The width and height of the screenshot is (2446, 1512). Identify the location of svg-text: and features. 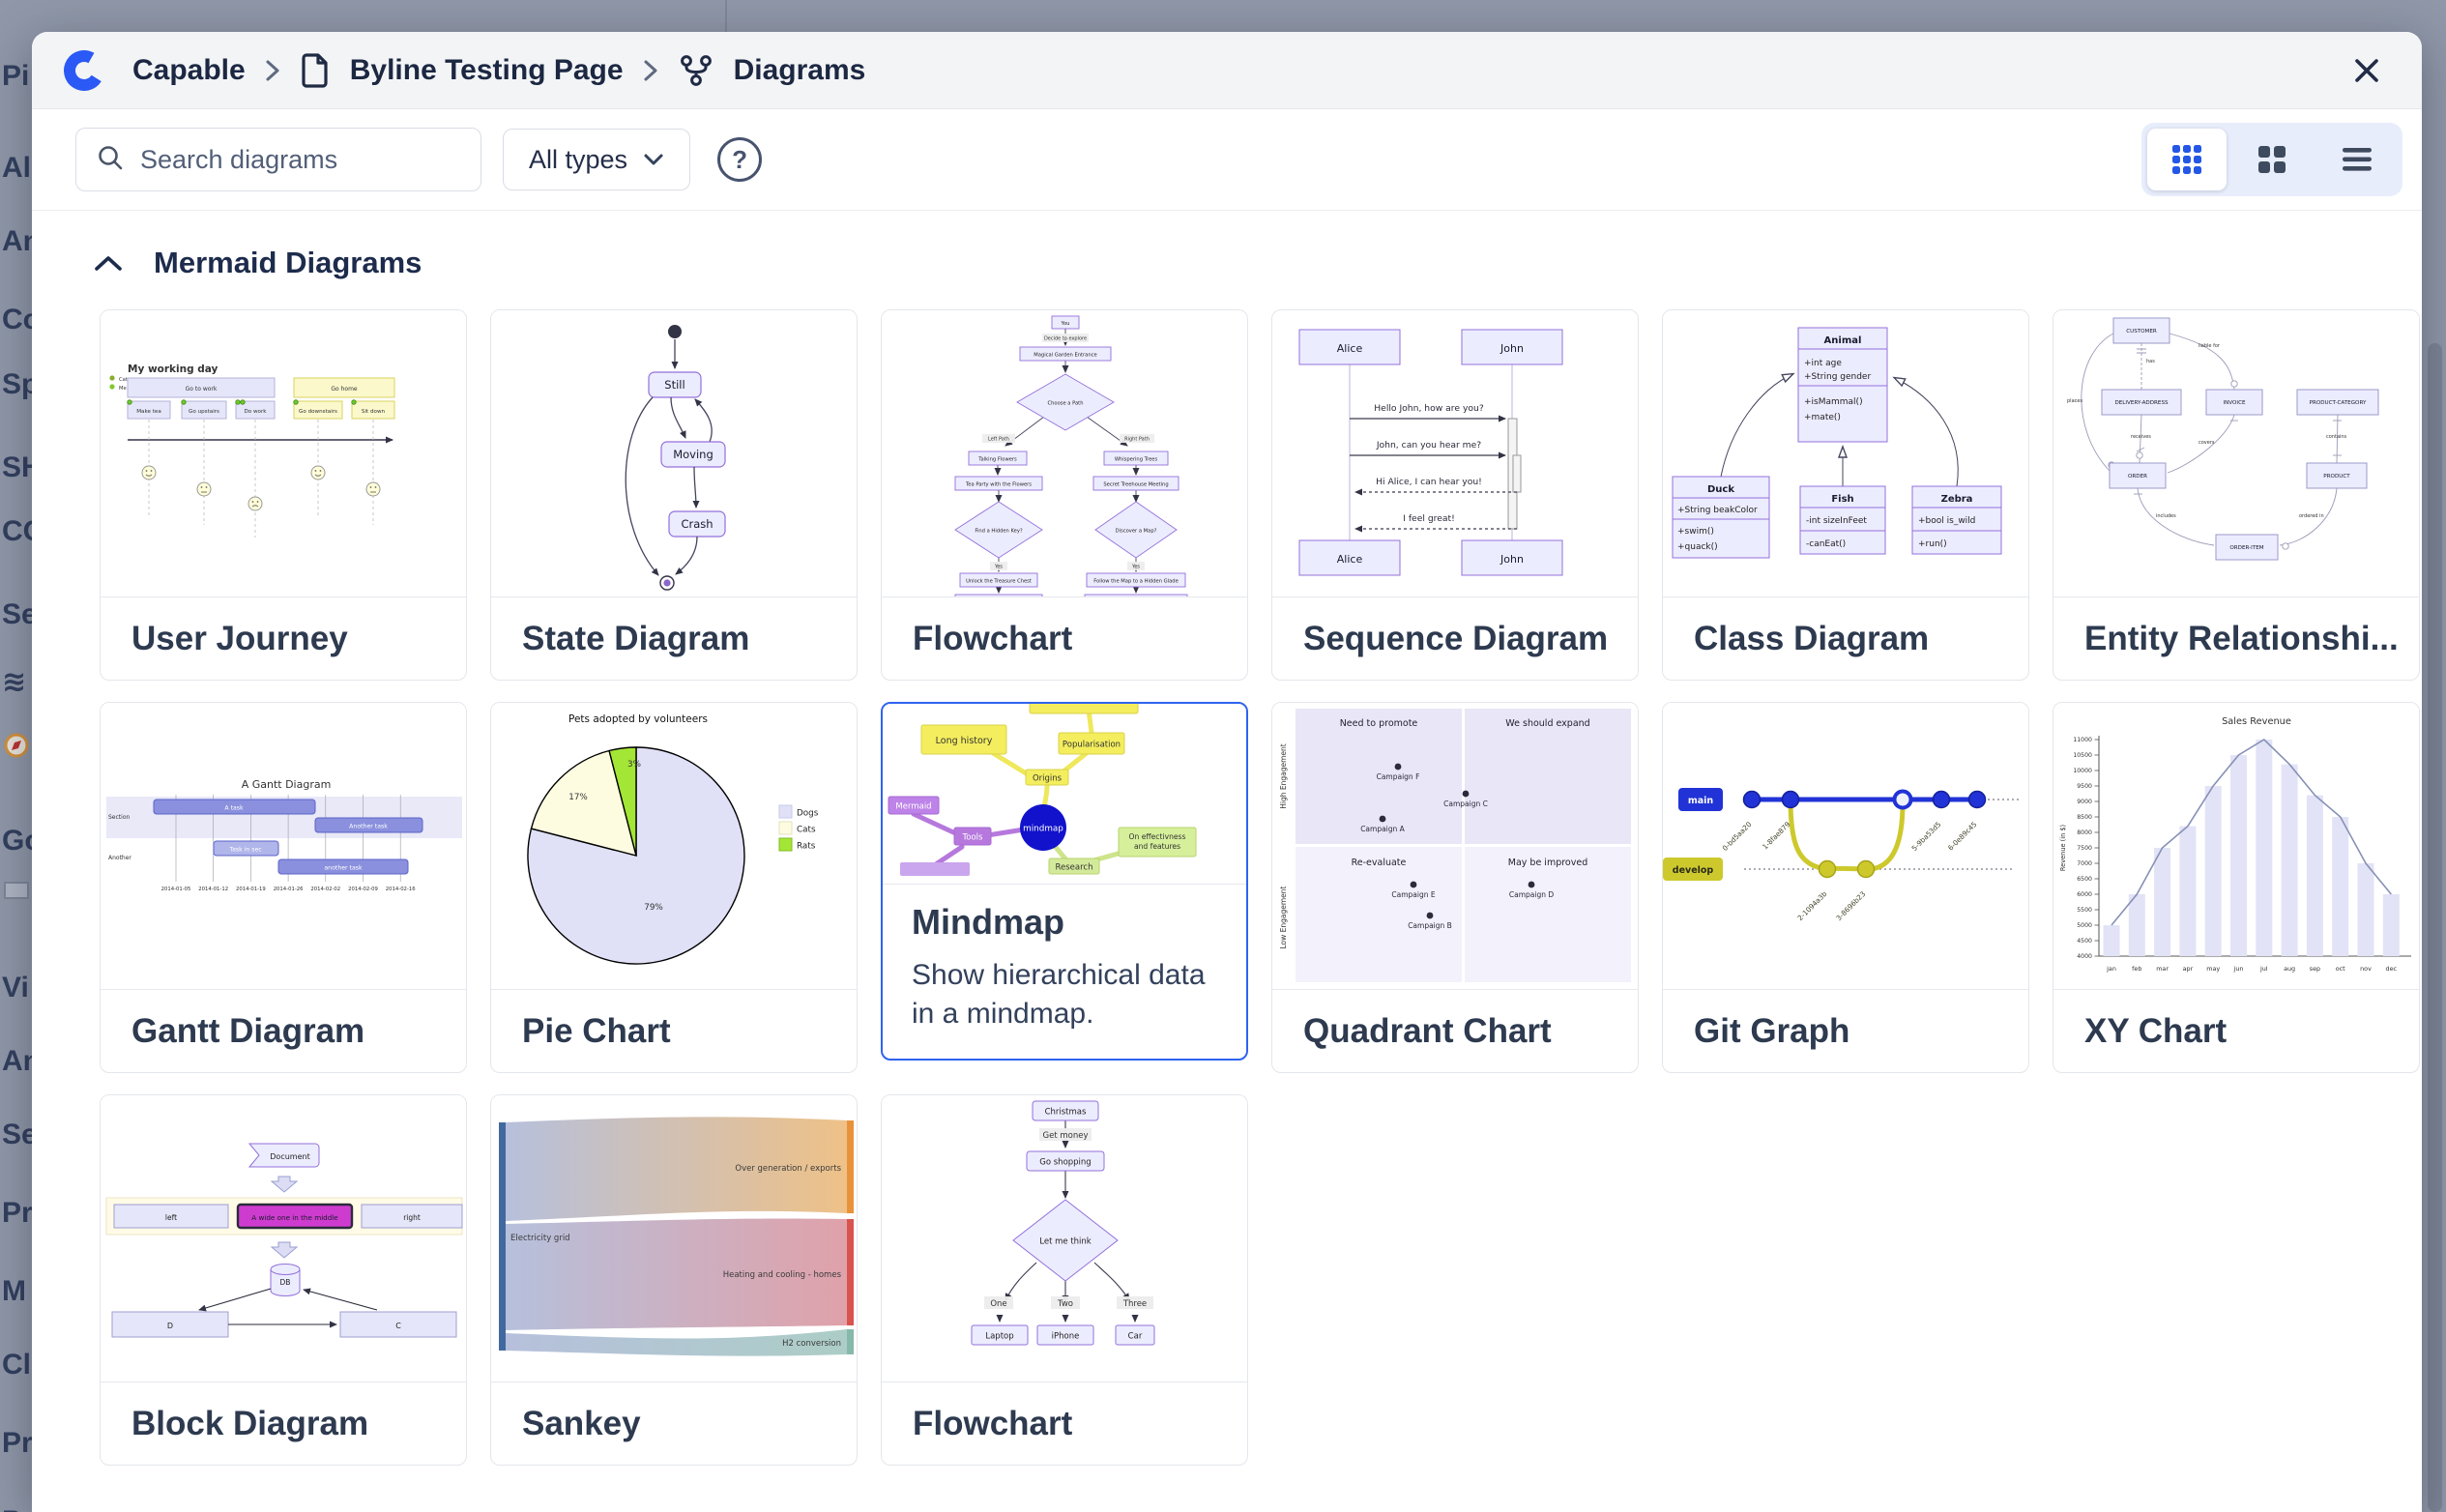
(1157, 846).